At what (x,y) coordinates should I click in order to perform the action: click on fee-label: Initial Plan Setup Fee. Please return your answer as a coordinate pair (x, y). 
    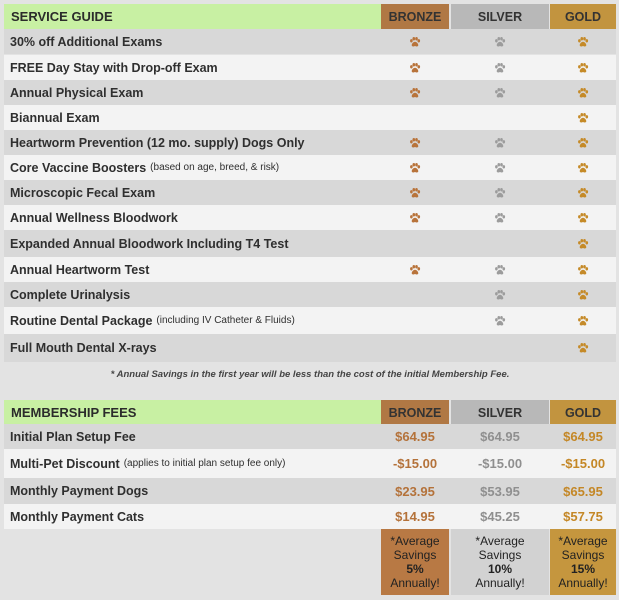
    Looking at the image, I should click on (73, 436).